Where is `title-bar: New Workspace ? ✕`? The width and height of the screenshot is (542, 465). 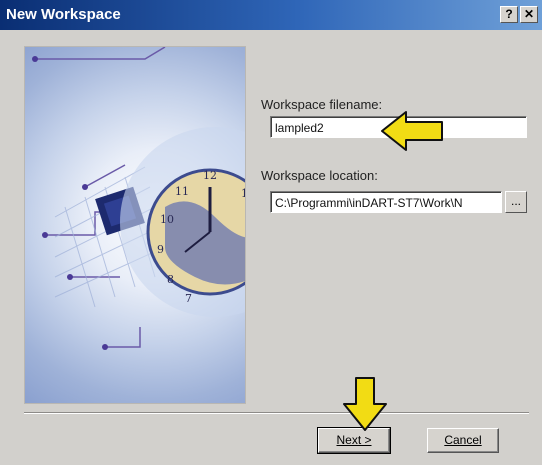 title-bar: New Workspace ? ✕ is located at coordinates (271, 15).